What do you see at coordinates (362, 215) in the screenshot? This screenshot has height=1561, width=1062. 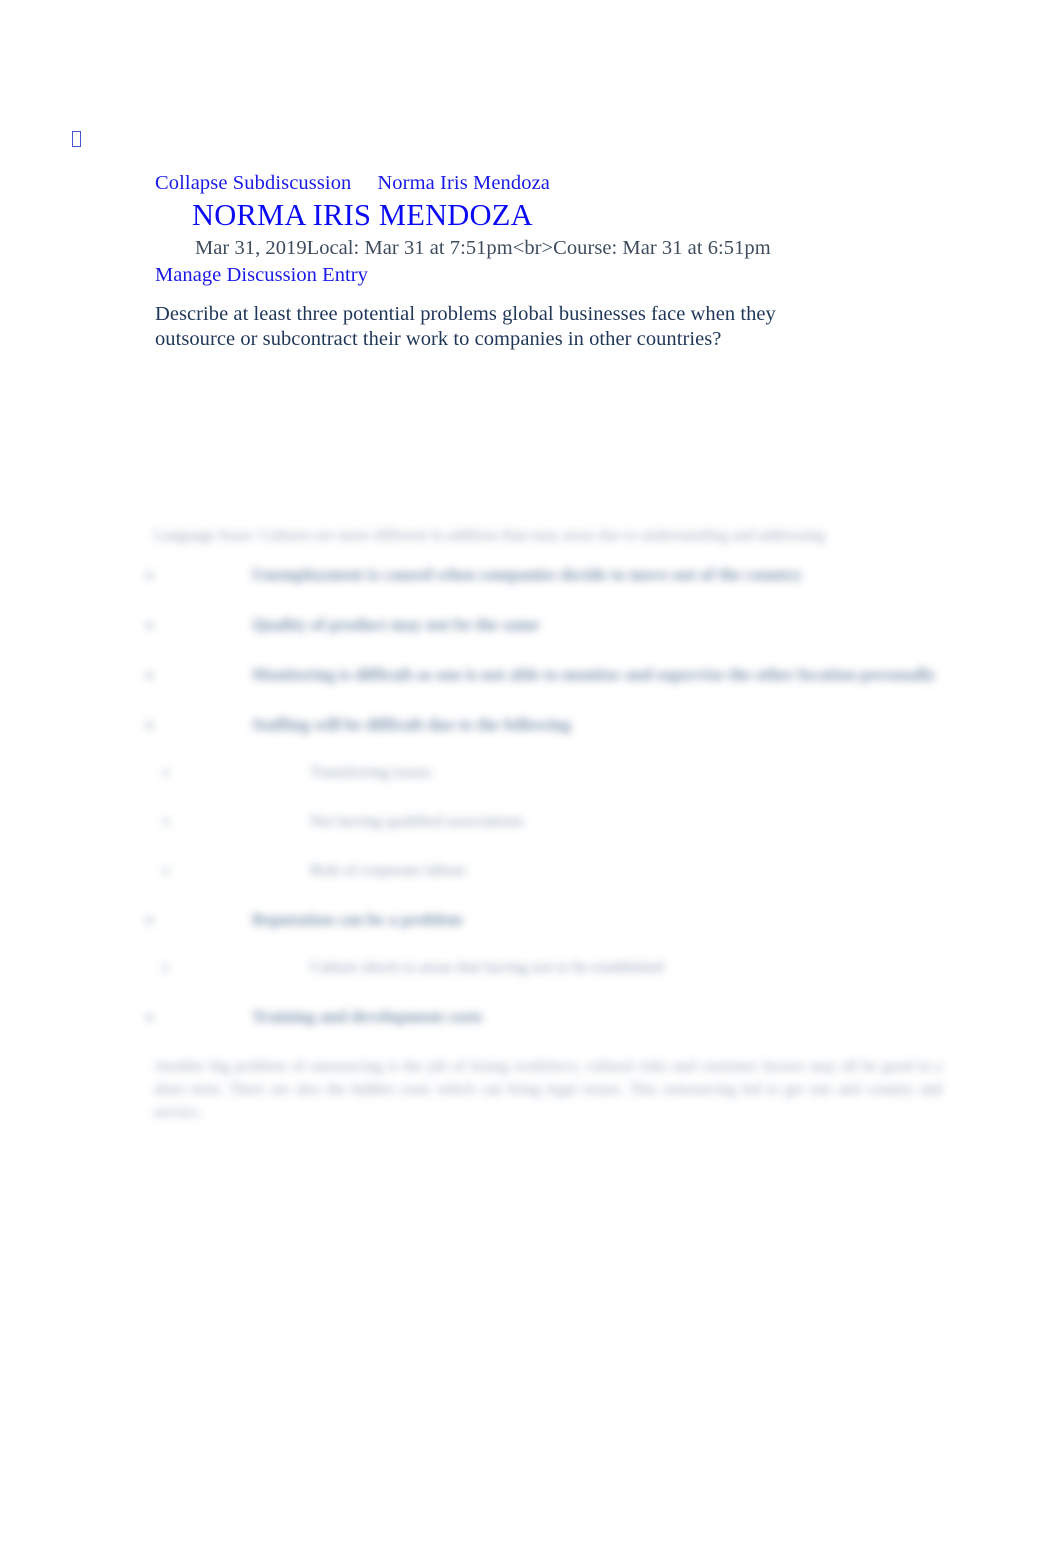 I see `entry-author-heading: NORMA IRIS MENDOZA` at bounding box center [362, 215].